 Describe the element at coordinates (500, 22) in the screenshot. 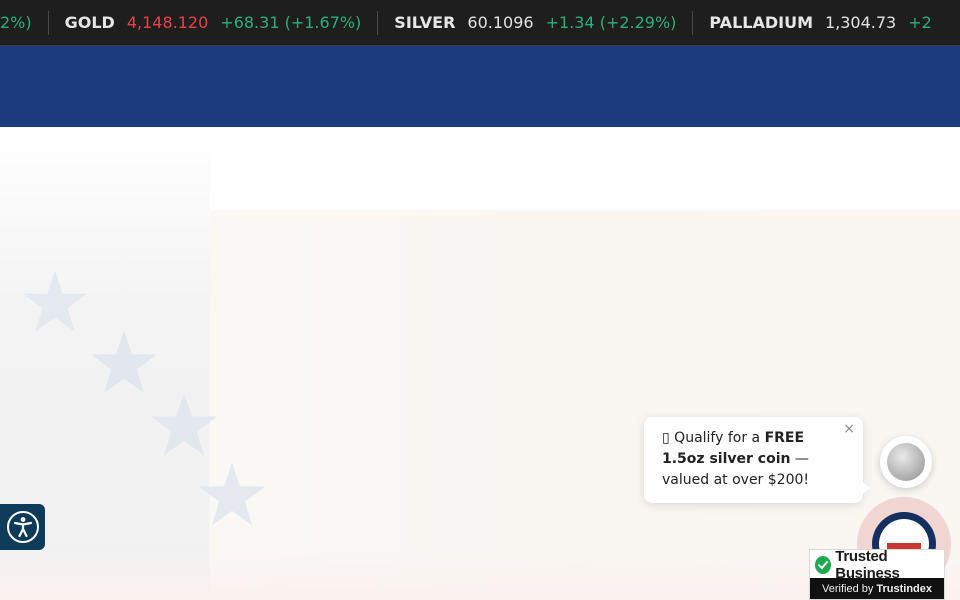

I see `ticker-price: 60.1096` at that location.